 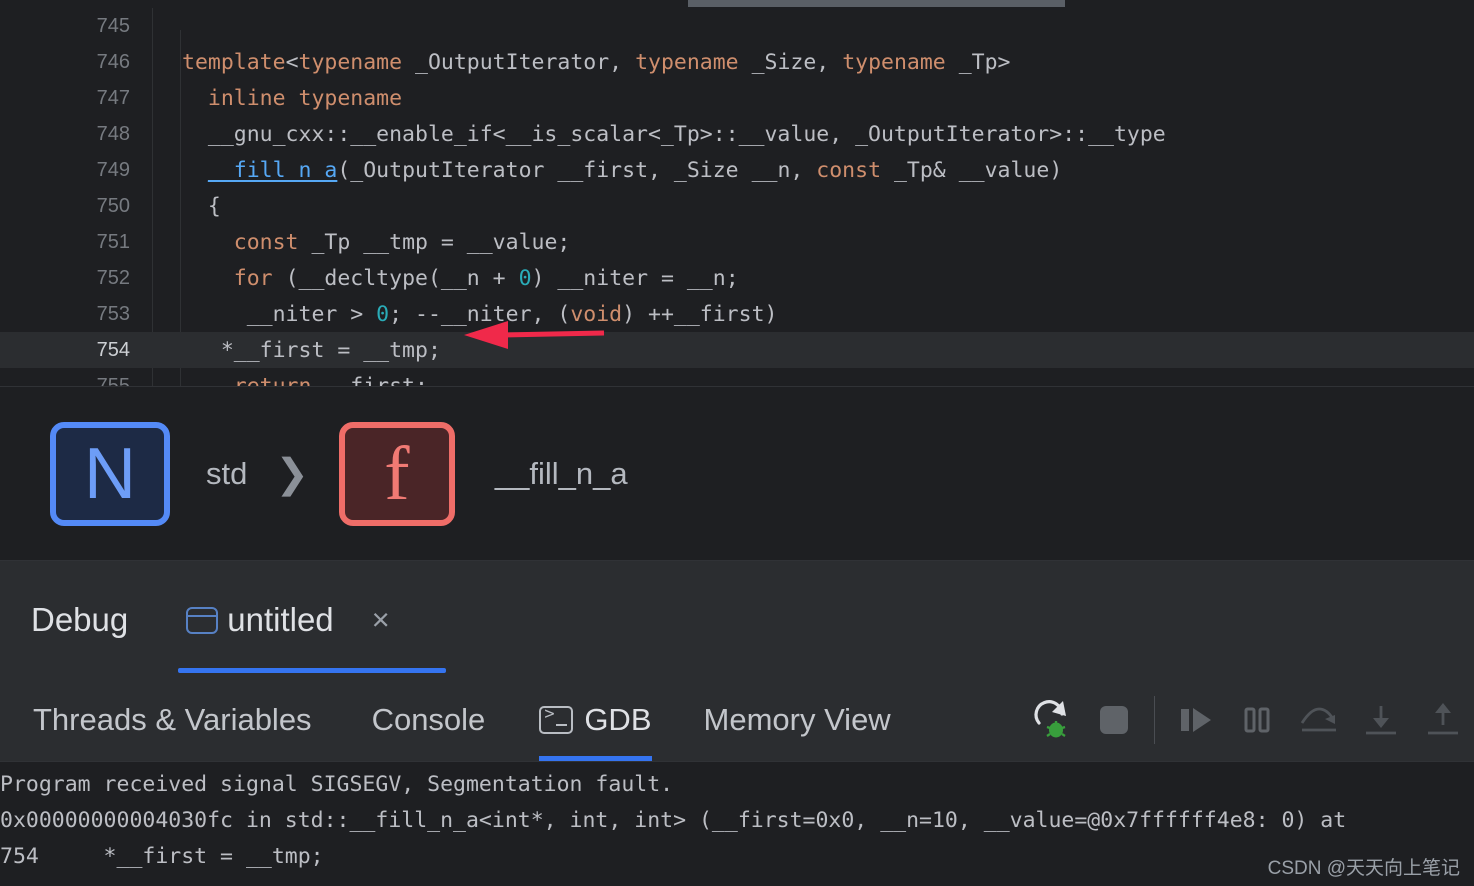 I want to click on stop-square-icon, so click(x=1114, y=720).